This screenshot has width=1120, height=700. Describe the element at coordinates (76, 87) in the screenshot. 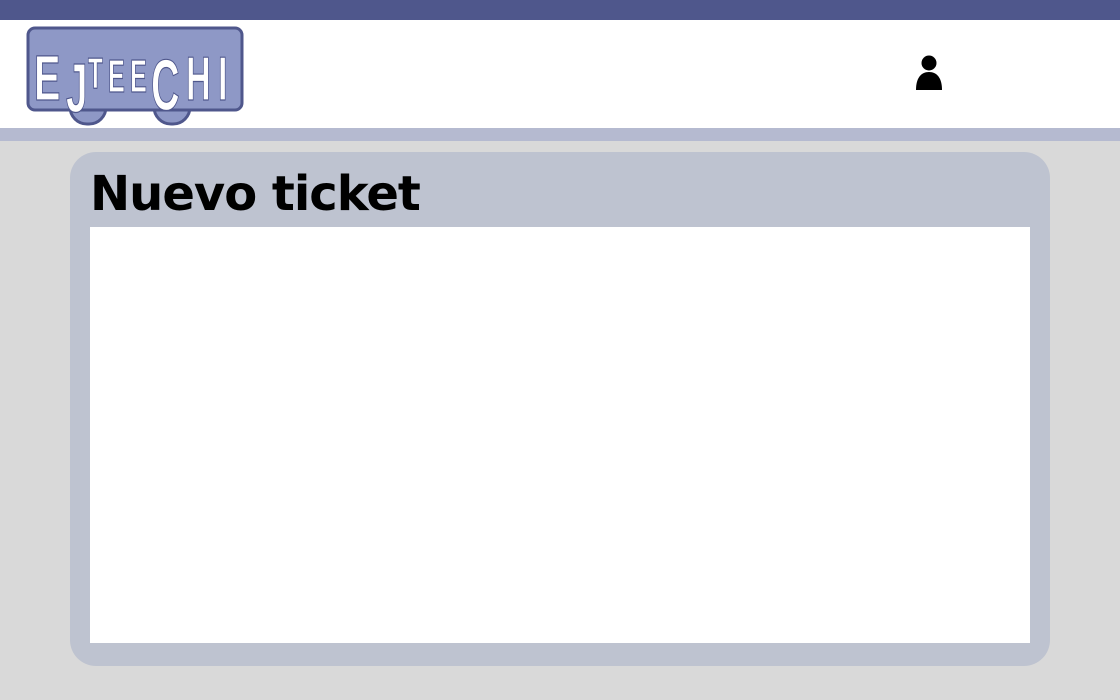

I see `svg-text: J` at that location.